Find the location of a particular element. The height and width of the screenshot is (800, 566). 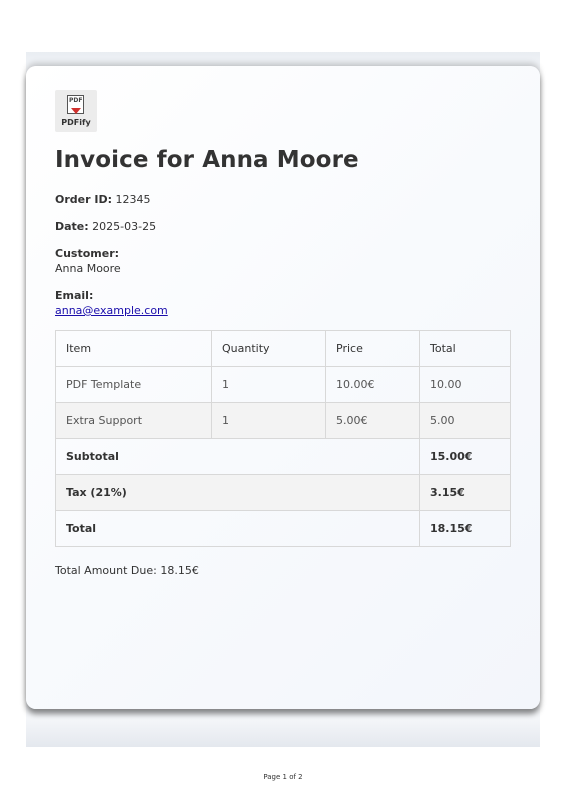

tax-label: Tax (21%) is located at coordinates (237, 492).